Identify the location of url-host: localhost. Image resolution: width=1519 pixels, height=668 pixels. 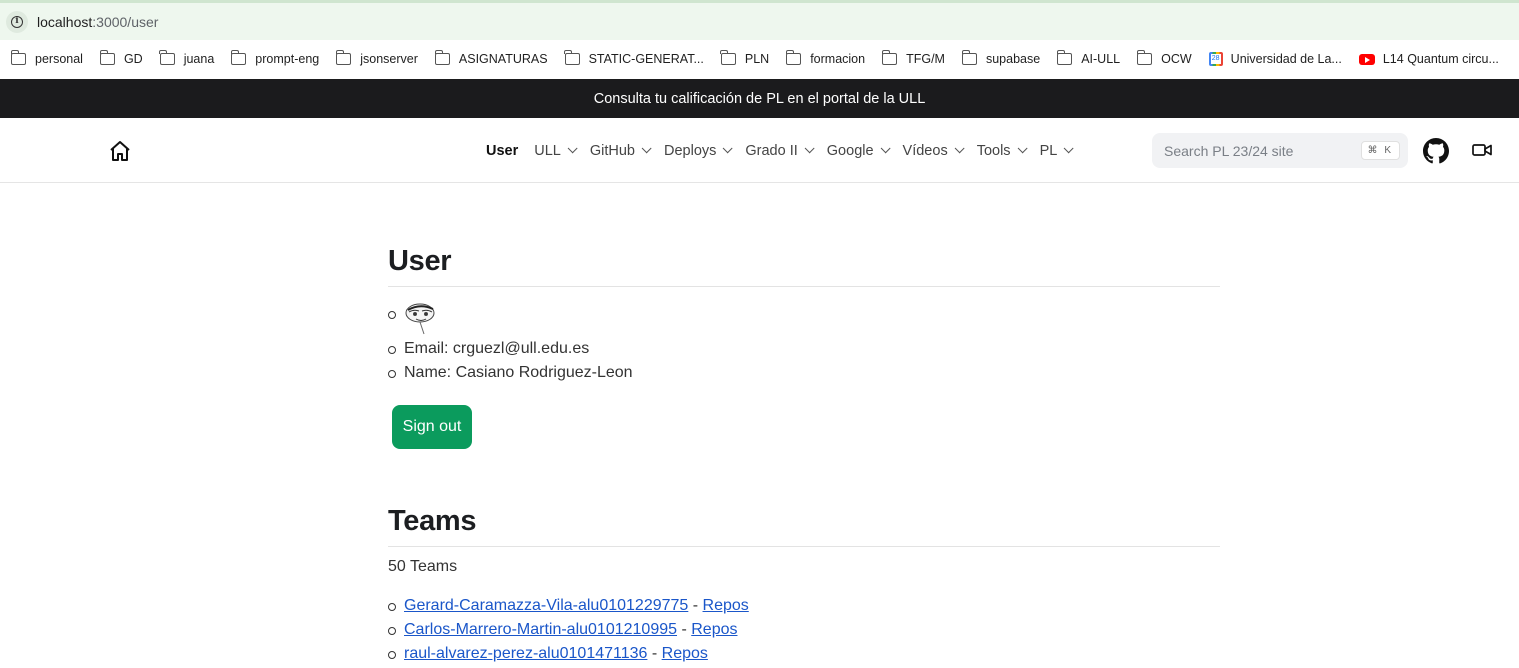
(65, 21).